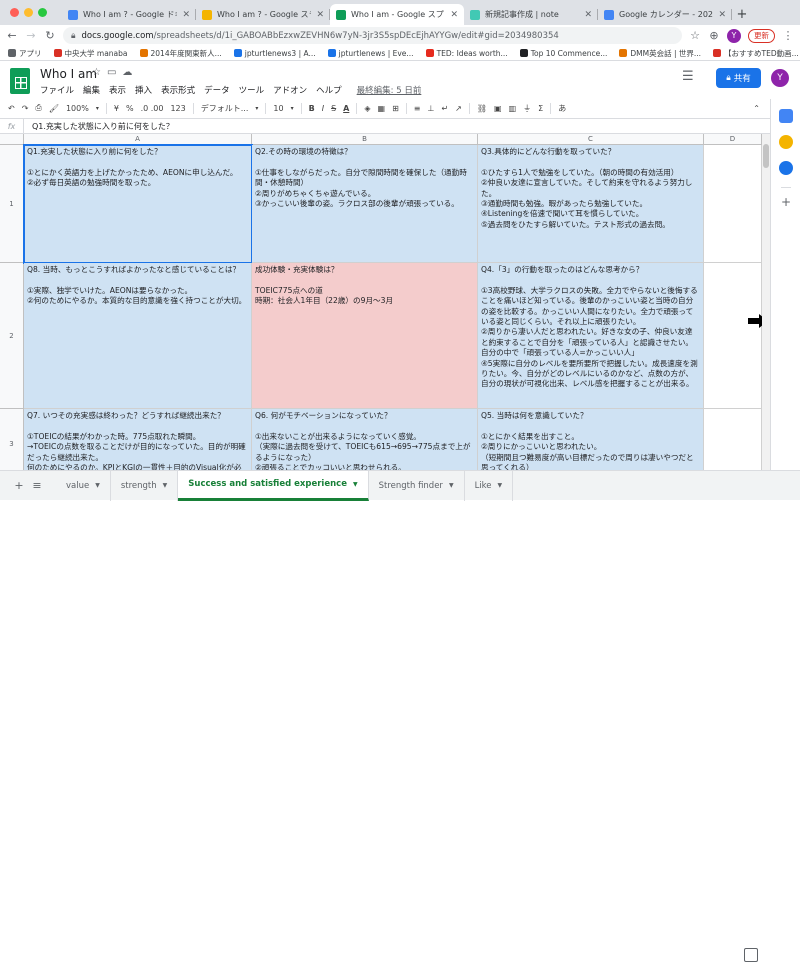  I want to click on cell-d1, so click(733, 204).